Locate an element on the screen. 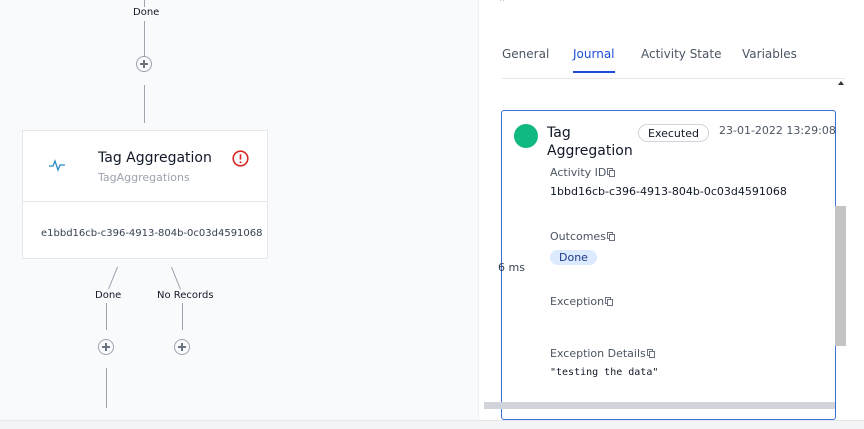 Image resolution: width=864 pixels, height=429 pixels. node-subtitle: TagAggregations is located at coordinates (144, 177).